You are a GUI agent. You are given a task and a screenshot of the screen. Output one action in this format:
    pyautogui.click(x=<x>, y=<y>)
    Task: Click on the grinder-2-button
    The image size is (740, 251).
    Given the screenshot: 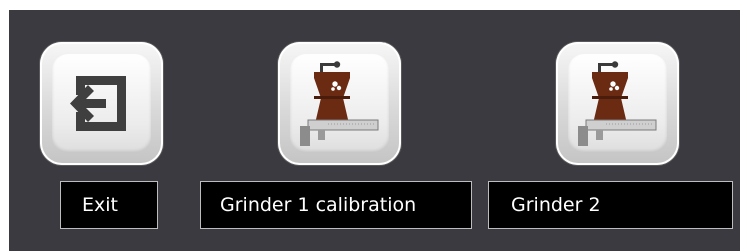 What is the action you would take?
    pyautogui.click(x=617, y=103)
    